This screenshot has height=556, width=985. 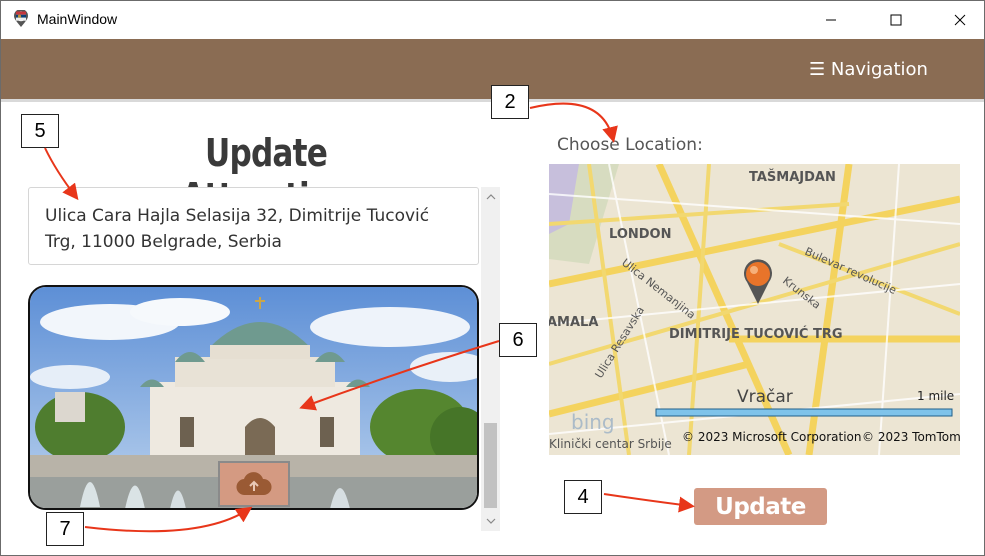 What do you see at coordinates (792, 177) in the screenshot?
I see `map-label-tasmajdan: TAŠMAJDAN` at bounding box center [792, 177].